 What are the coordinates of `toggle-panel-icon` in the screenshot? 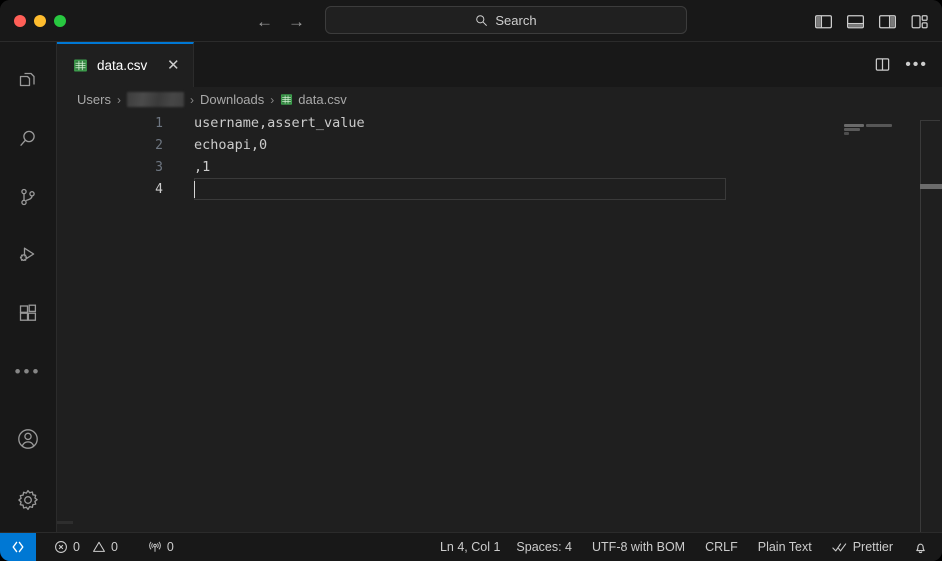 It's located at (855, 21).